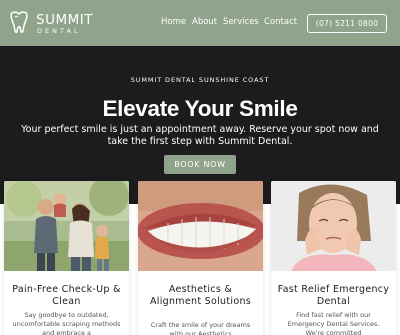  What do you see at coordinates (66, 295) in the screenshot?
I see `card-title: Pain-Free Check-Up & Clean` at bounding box center [66, 295].